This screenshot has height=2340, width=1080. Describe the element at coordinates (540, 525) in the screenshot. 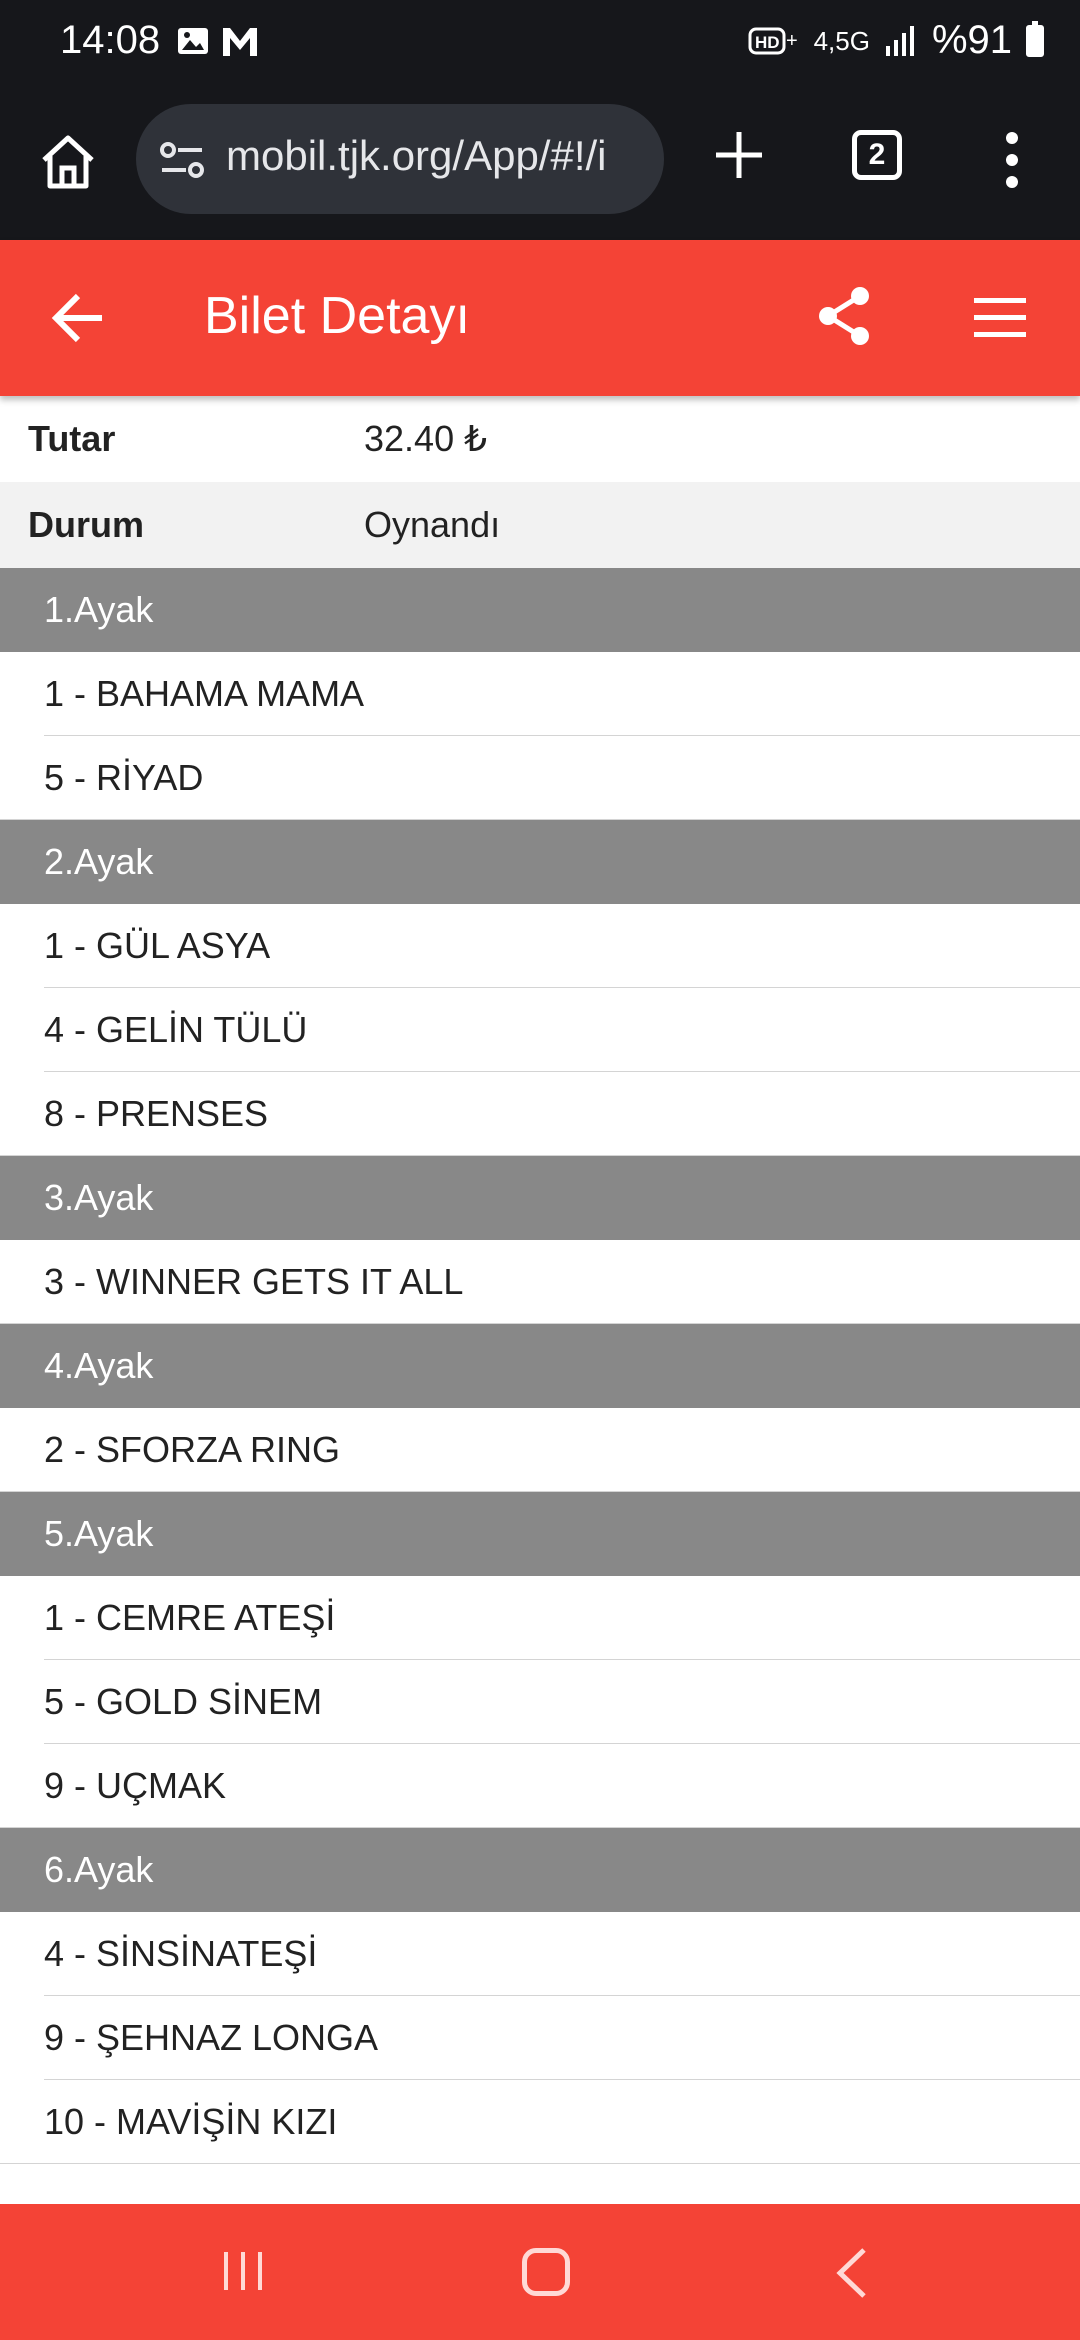

I see `status-row: Durum Oynandı` at that location.